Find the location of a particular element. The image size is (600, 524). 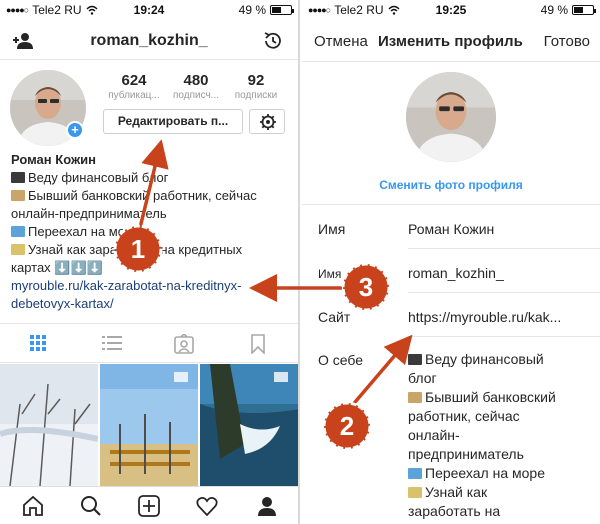

field-username: Имя ... roman_kozhin_ is located at coordinates (451, 272).